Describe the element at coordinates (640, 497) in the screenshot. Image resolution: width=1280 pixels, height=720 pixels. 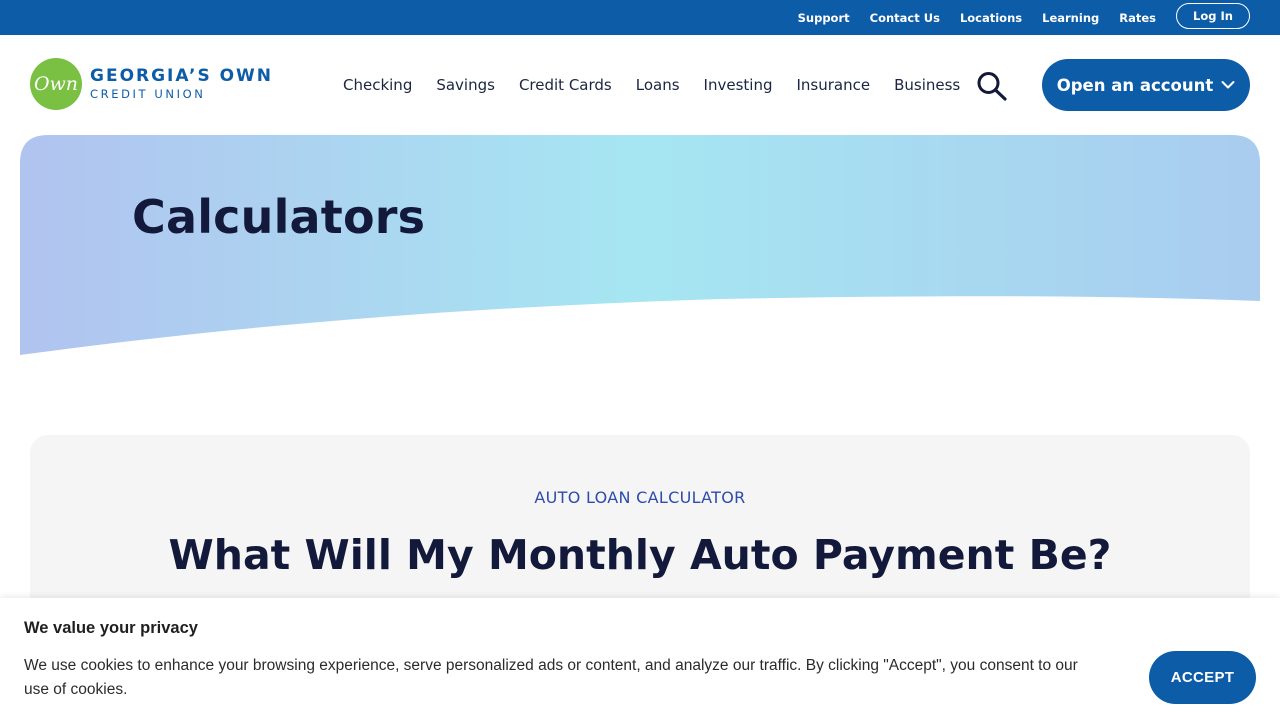
I see `calculator-eyebrow: AUTO LOAN CALCULATOR` at that location.